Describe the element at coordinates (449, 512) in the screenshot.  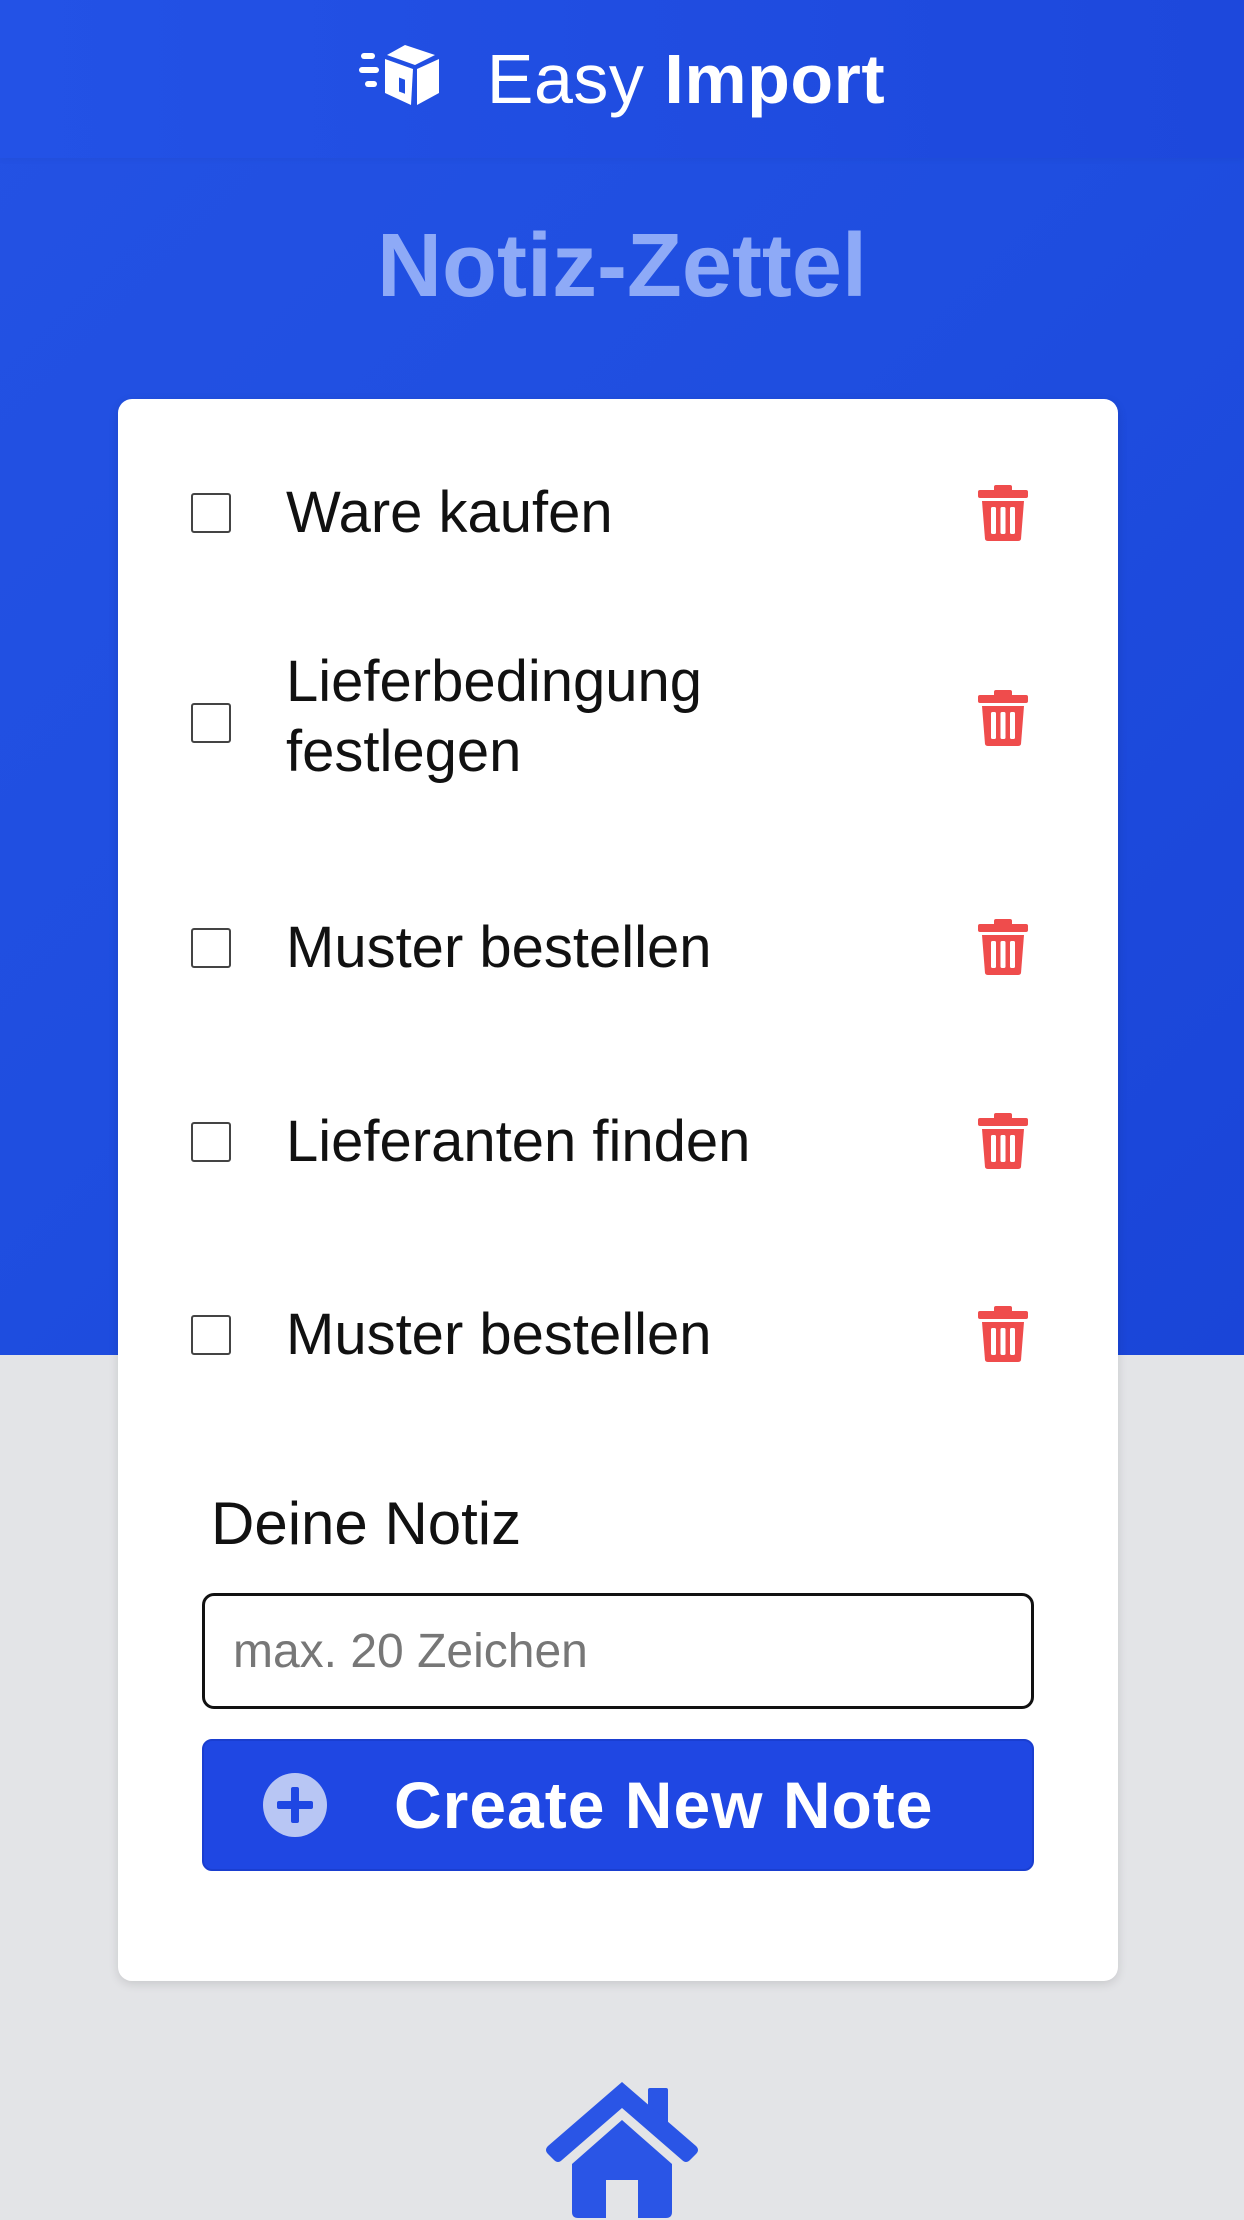
I see `note-text: Ware kaufen` at that location.